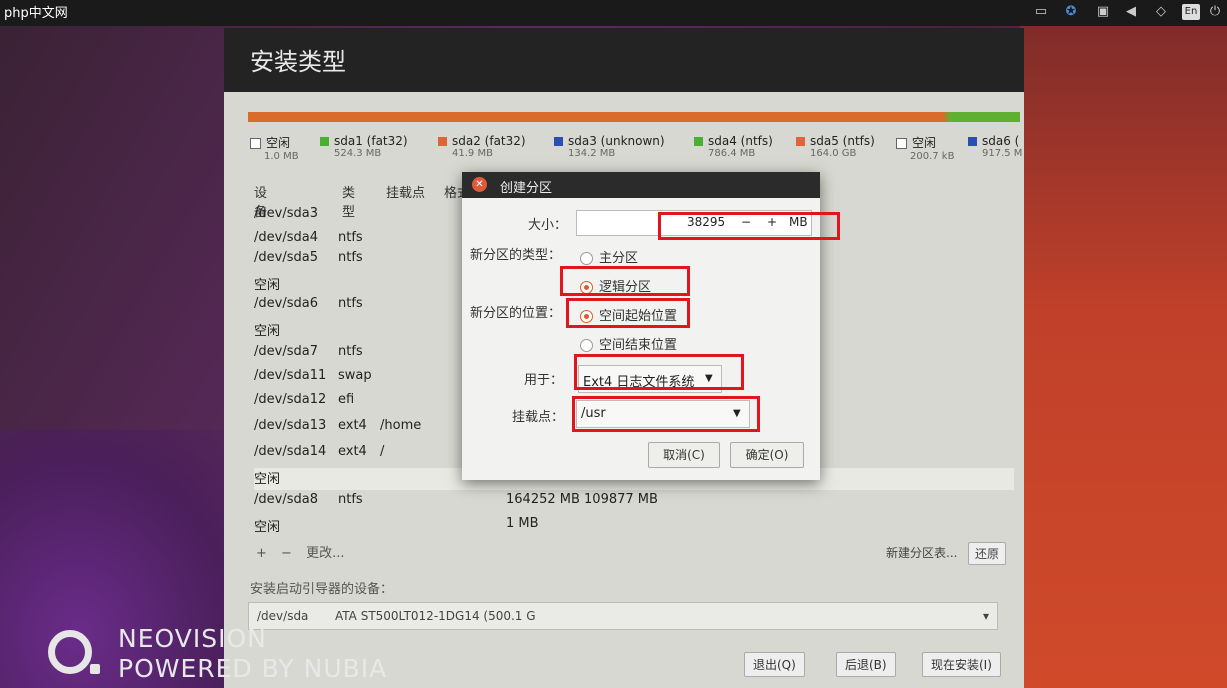 The height and width of the screenshot is (688, 1227). What do you see at coordinates (355, 375) in the screenshot?
I see `row-type: swap` at bounding box center [355, 375].